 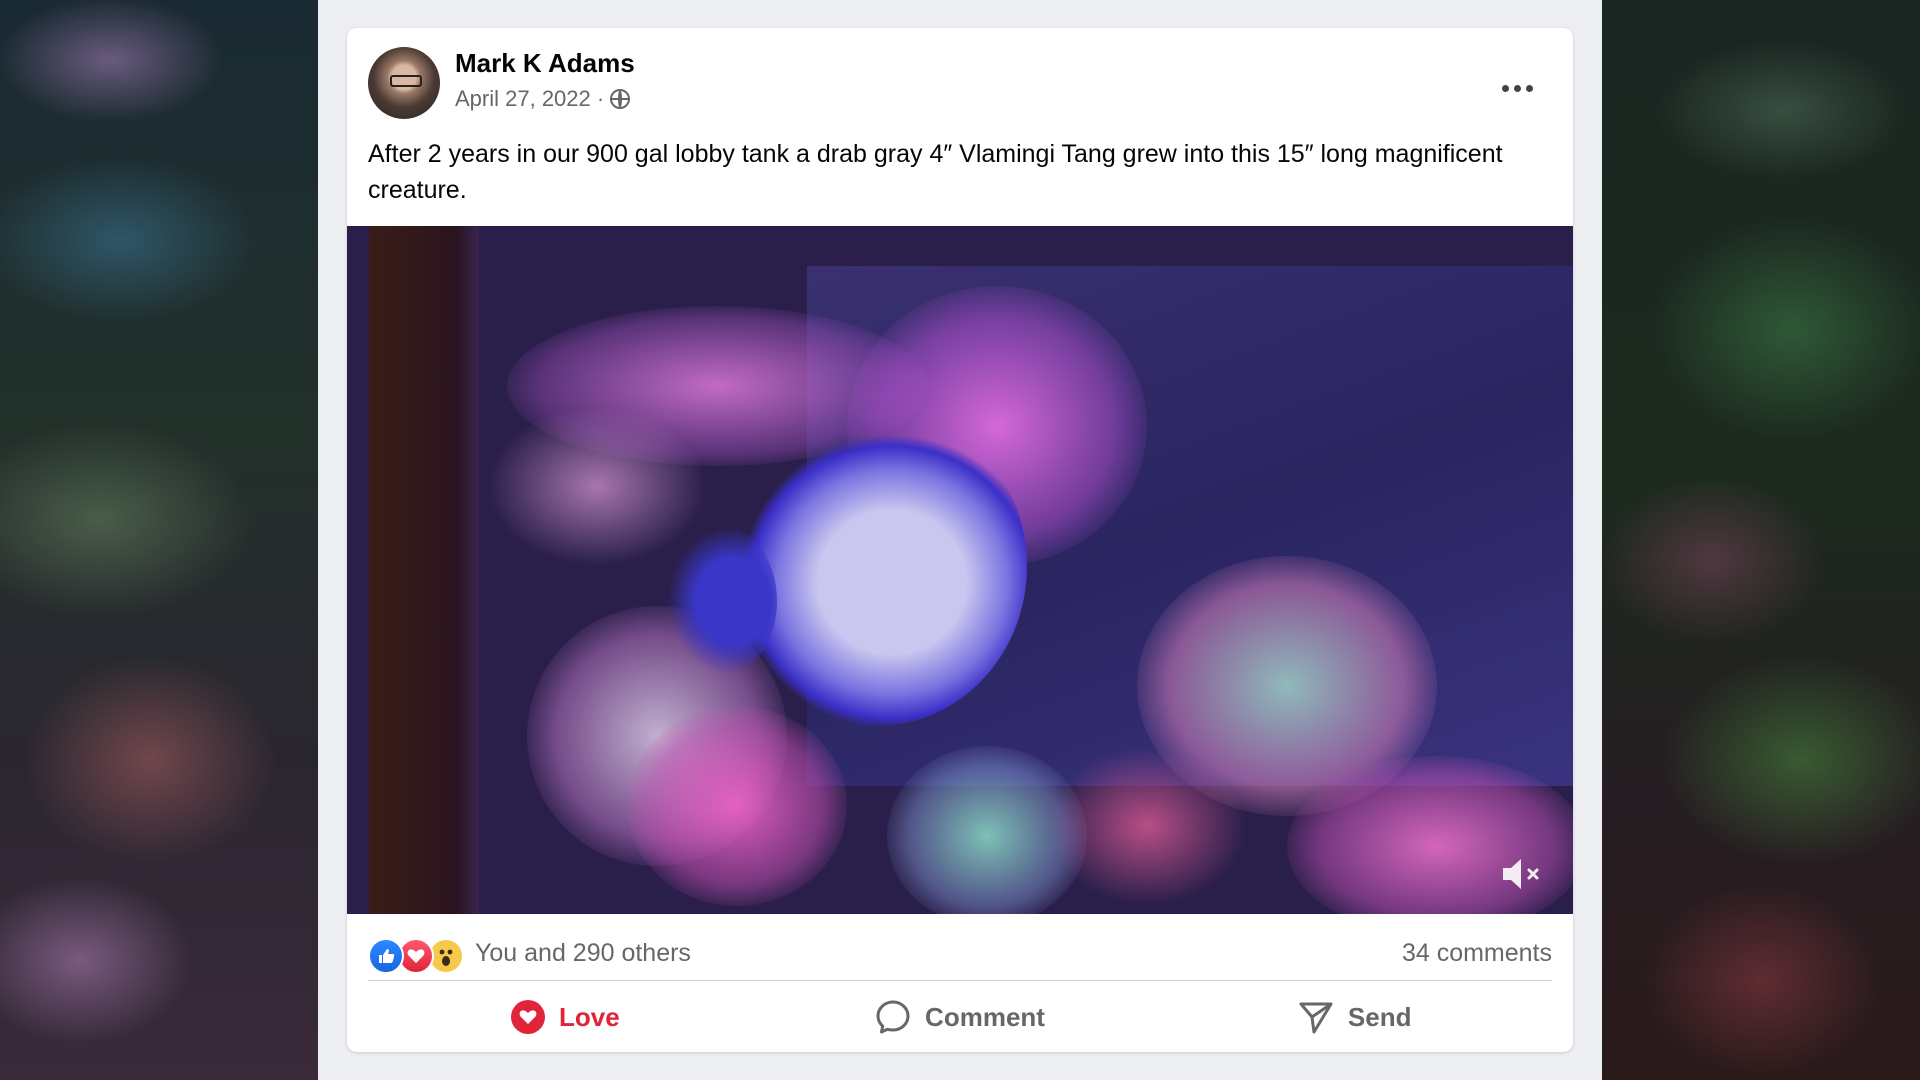 What do you see at coordinates (722, 601) in the screenshot?
I see `video-fish-fin` at bounding box center [722, 601].